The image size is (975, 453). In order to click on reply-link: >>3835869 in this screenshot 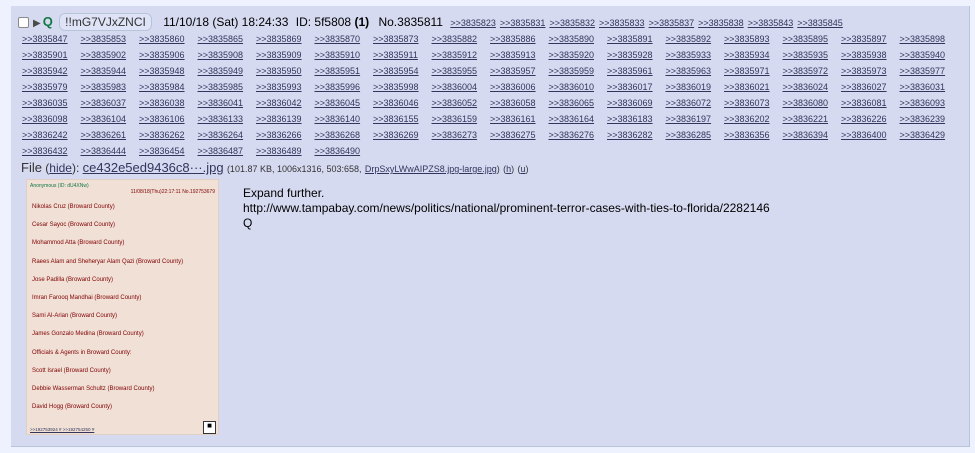, I will do `click(285, 39)`.